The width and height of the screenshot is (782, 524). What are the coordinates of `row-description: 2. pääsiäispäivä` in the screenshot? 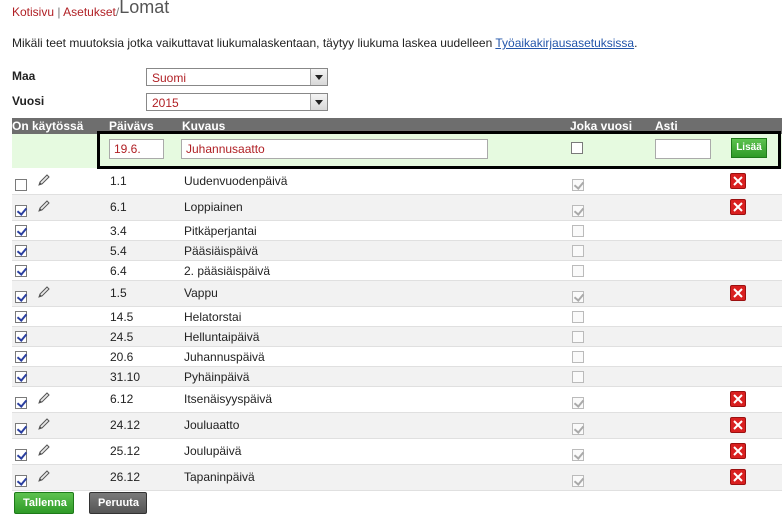 It's located at (227, 271).